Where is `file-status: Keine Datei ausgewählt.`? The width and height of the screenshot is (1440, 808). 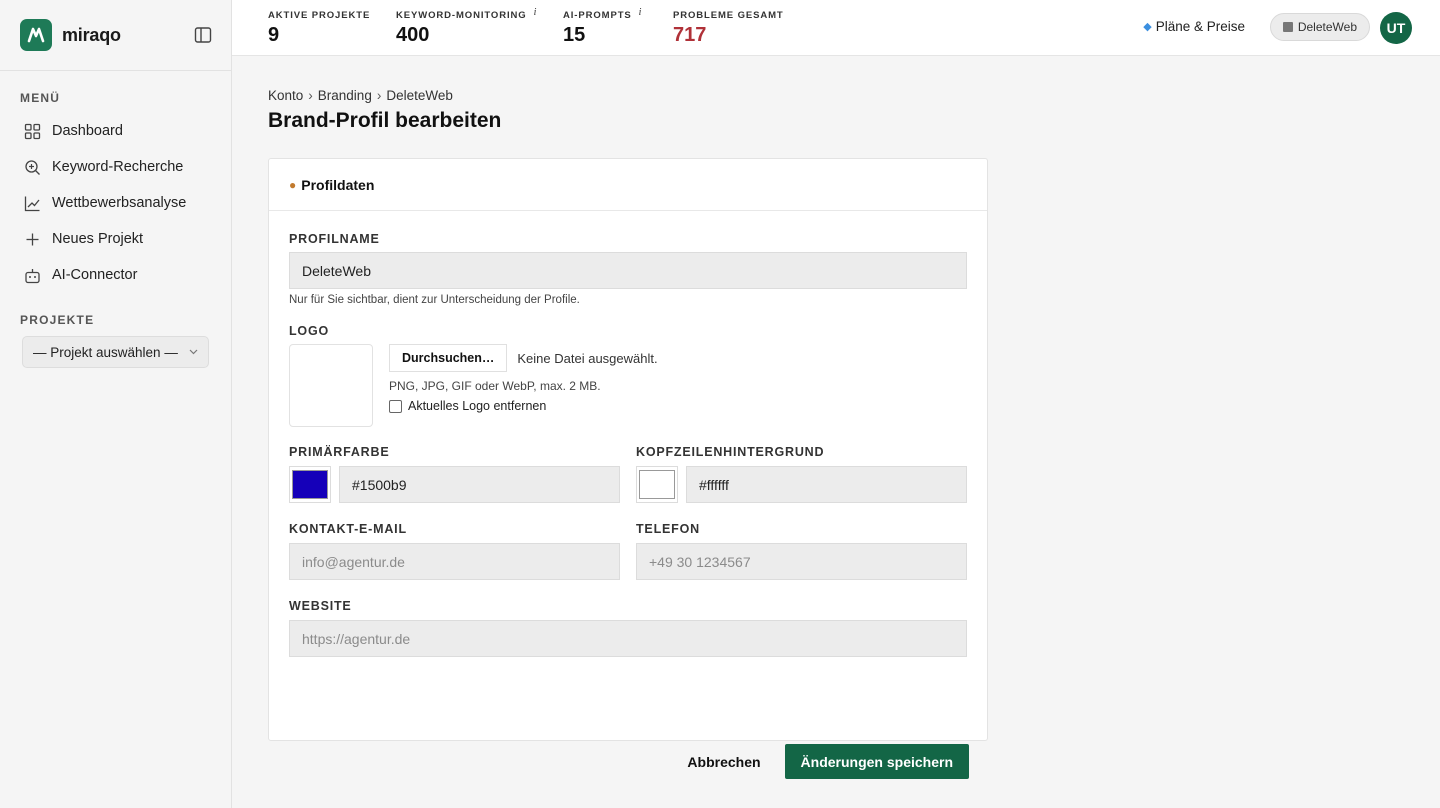 file-status: Keine Datei ausgewählt. is located at coordinates (587, 358).